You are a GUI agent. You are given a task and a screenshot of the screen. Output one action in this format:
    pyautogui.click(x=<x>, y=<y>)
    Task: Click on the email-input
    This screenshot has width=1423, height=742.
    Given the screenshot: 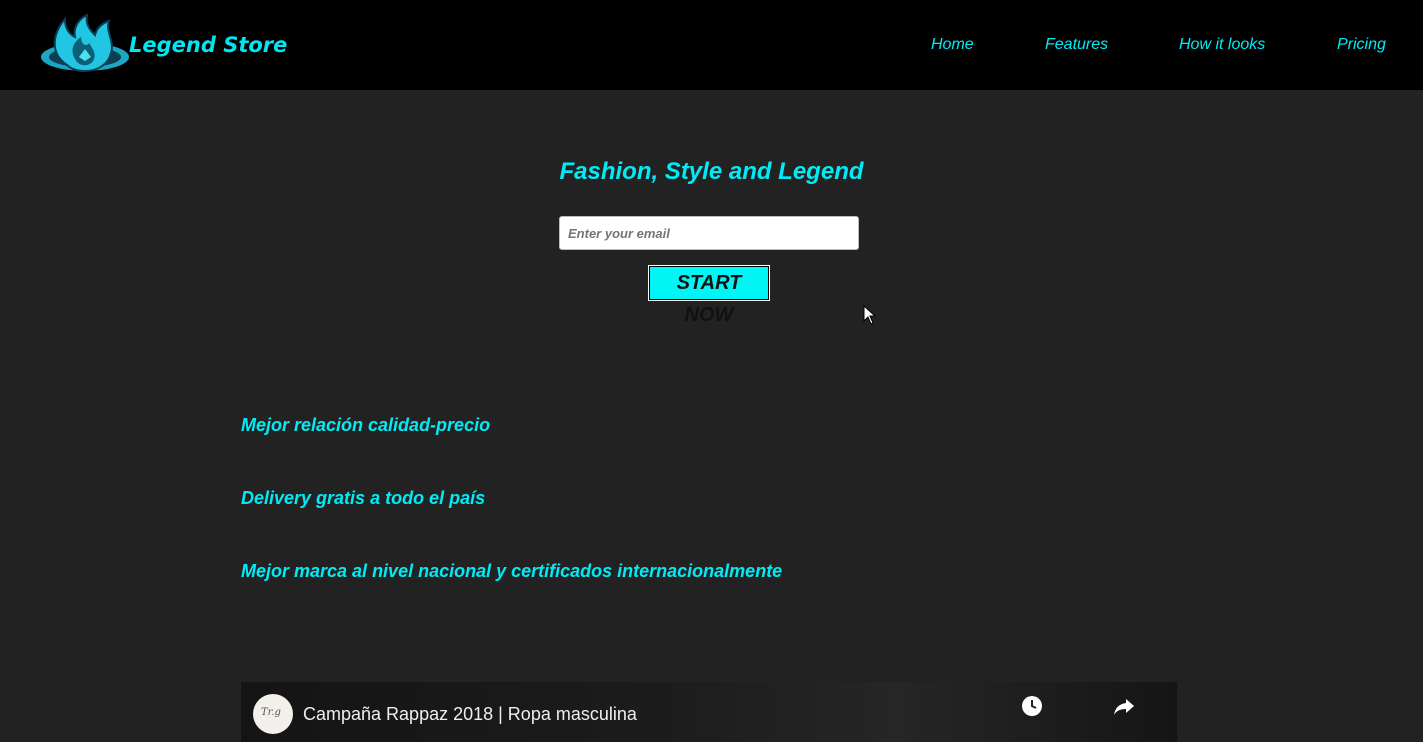 What is the action you would take?
    pyautogui.click(x=709, y=233)
    